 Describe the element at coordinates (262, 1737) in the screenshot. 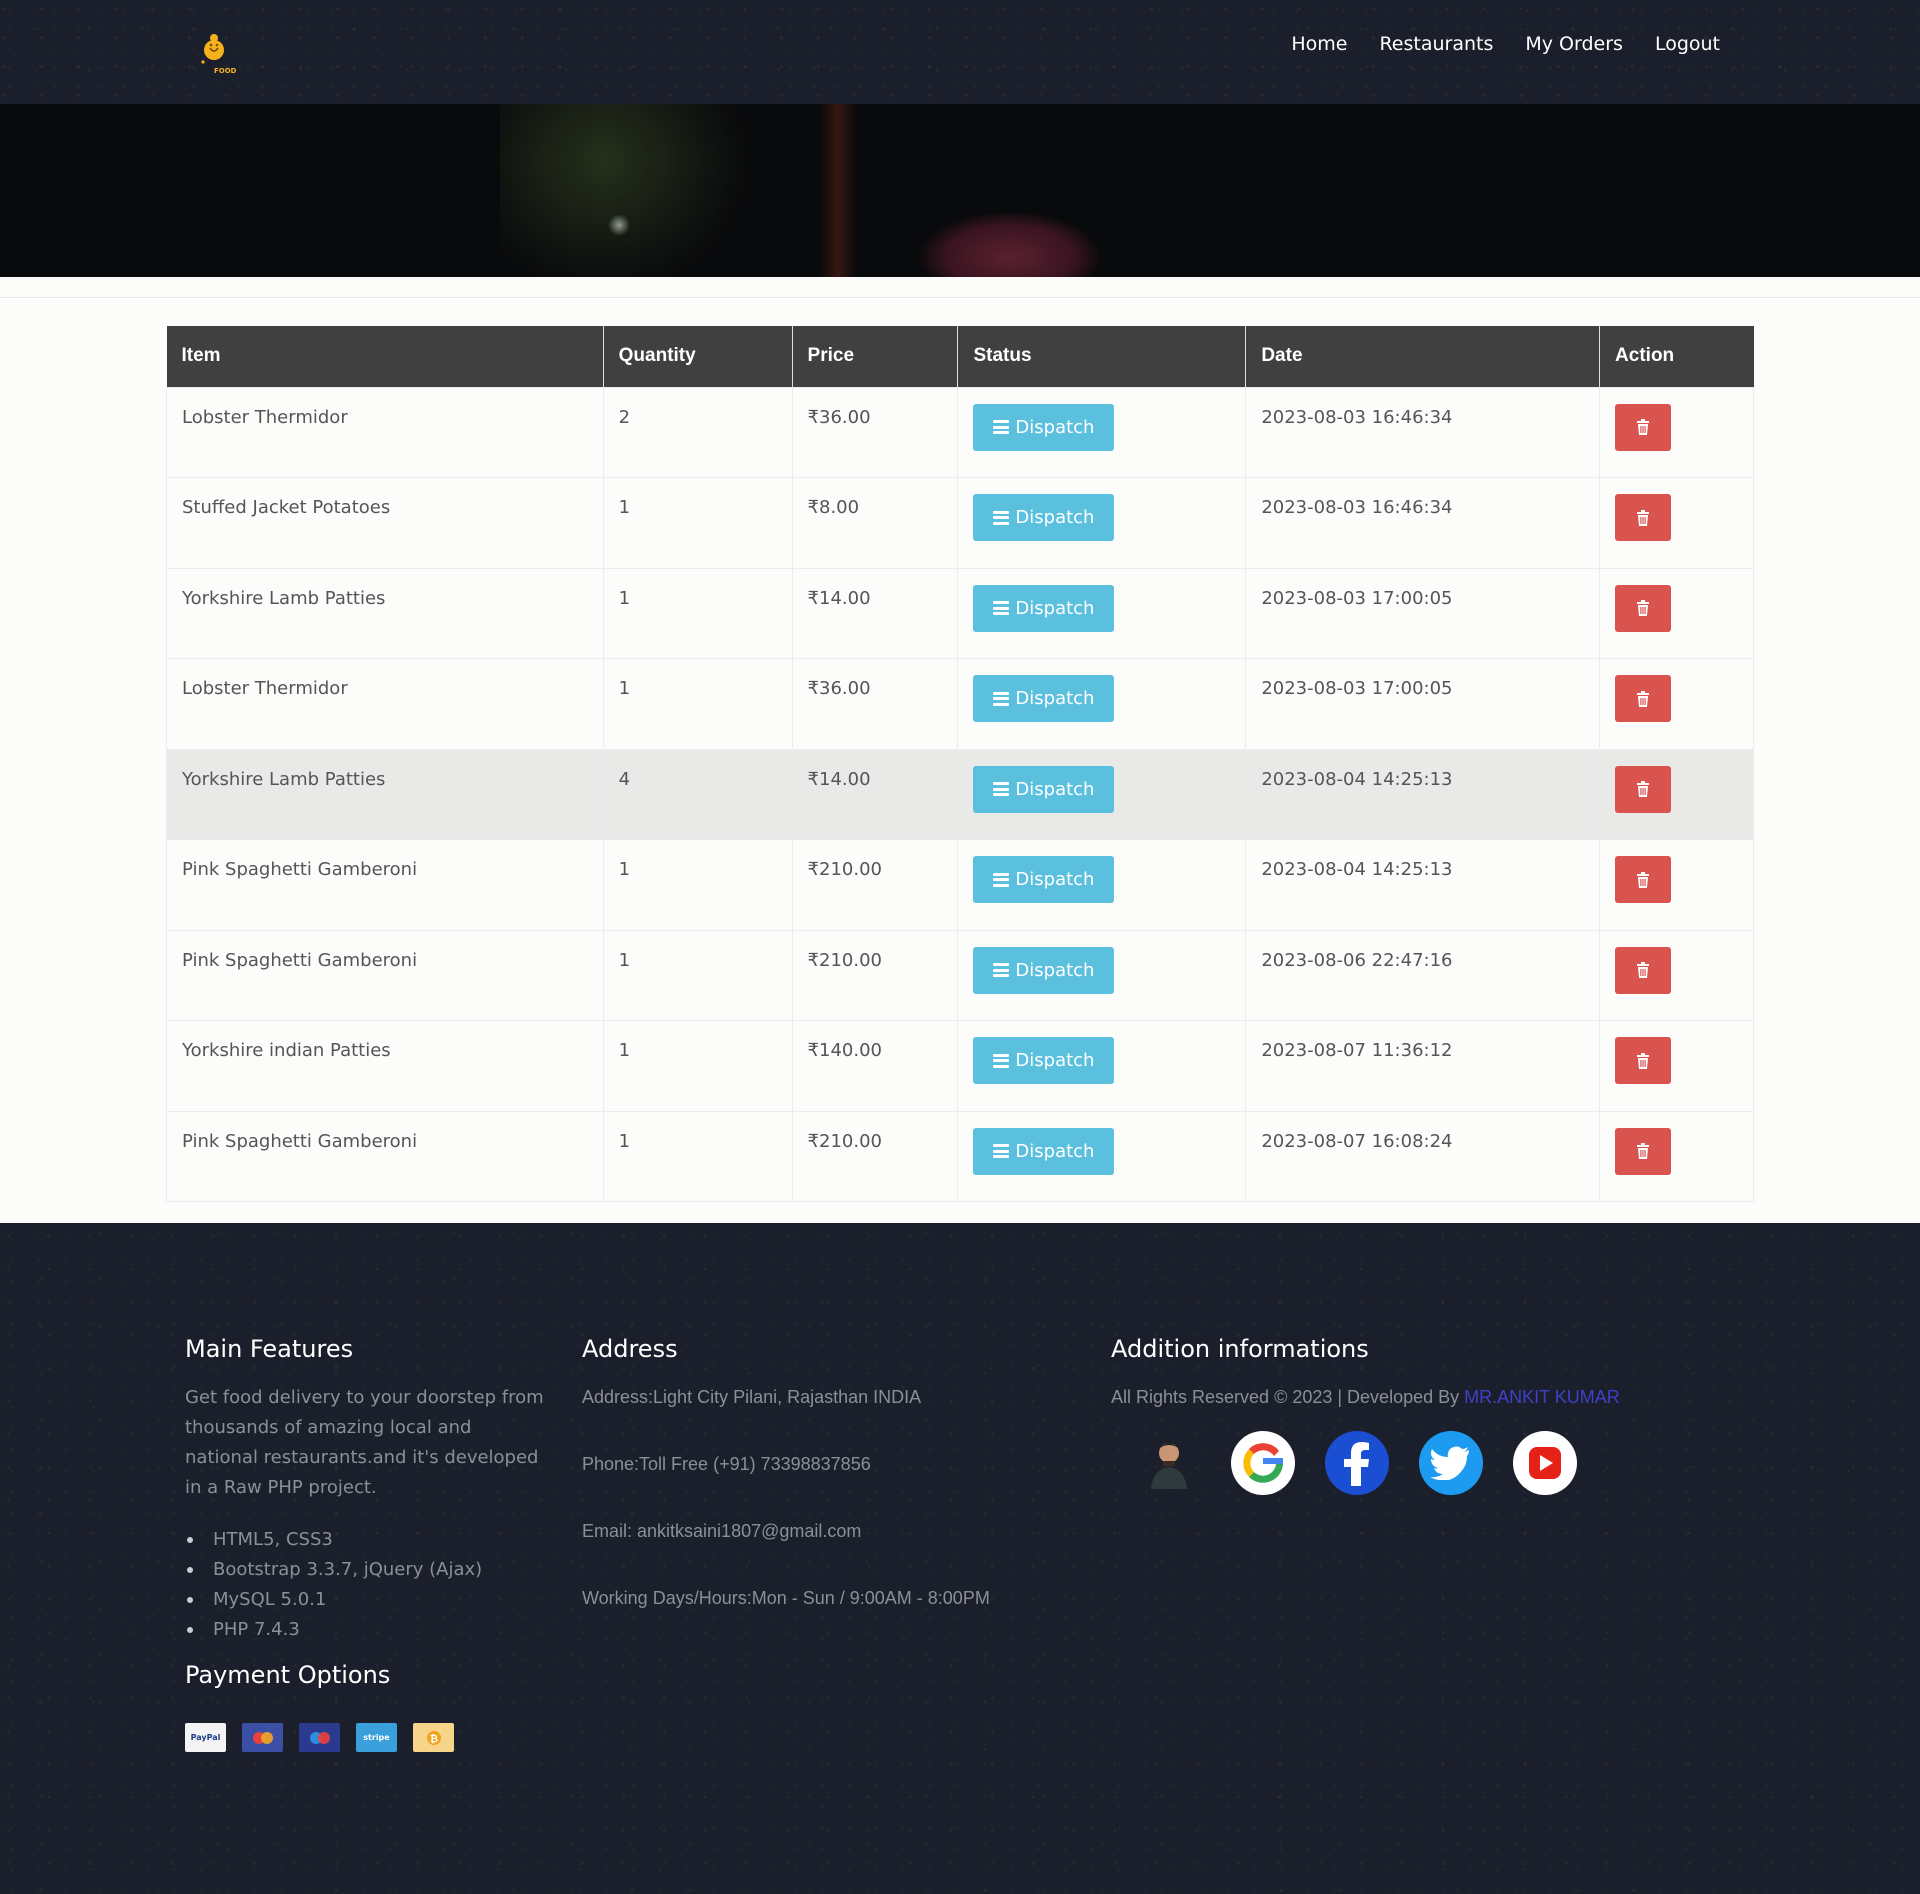

I see `mastercard-icon` at that location.